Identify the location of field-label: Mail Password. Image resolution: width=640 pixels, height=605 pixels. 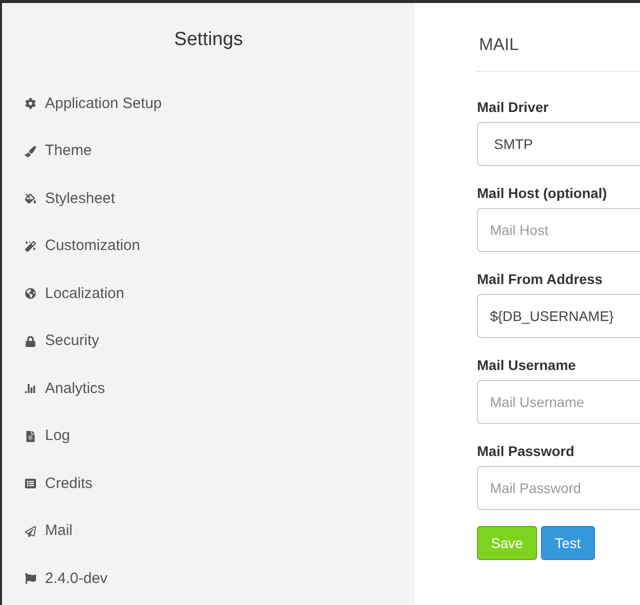
(526, 451).